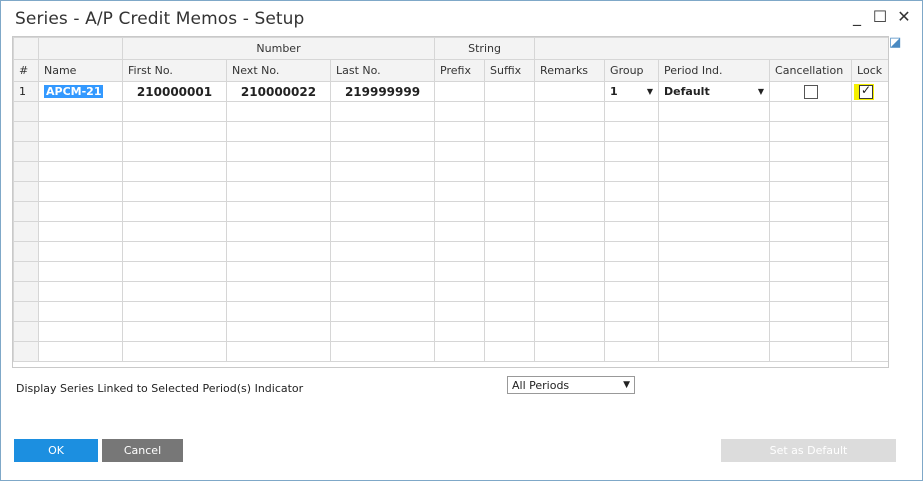 The height and width of the screenshot is (481, 923). Describe the element at coordinates (278, 91) in the screenshot. I see `next-no-cell: 210000022` at that location.